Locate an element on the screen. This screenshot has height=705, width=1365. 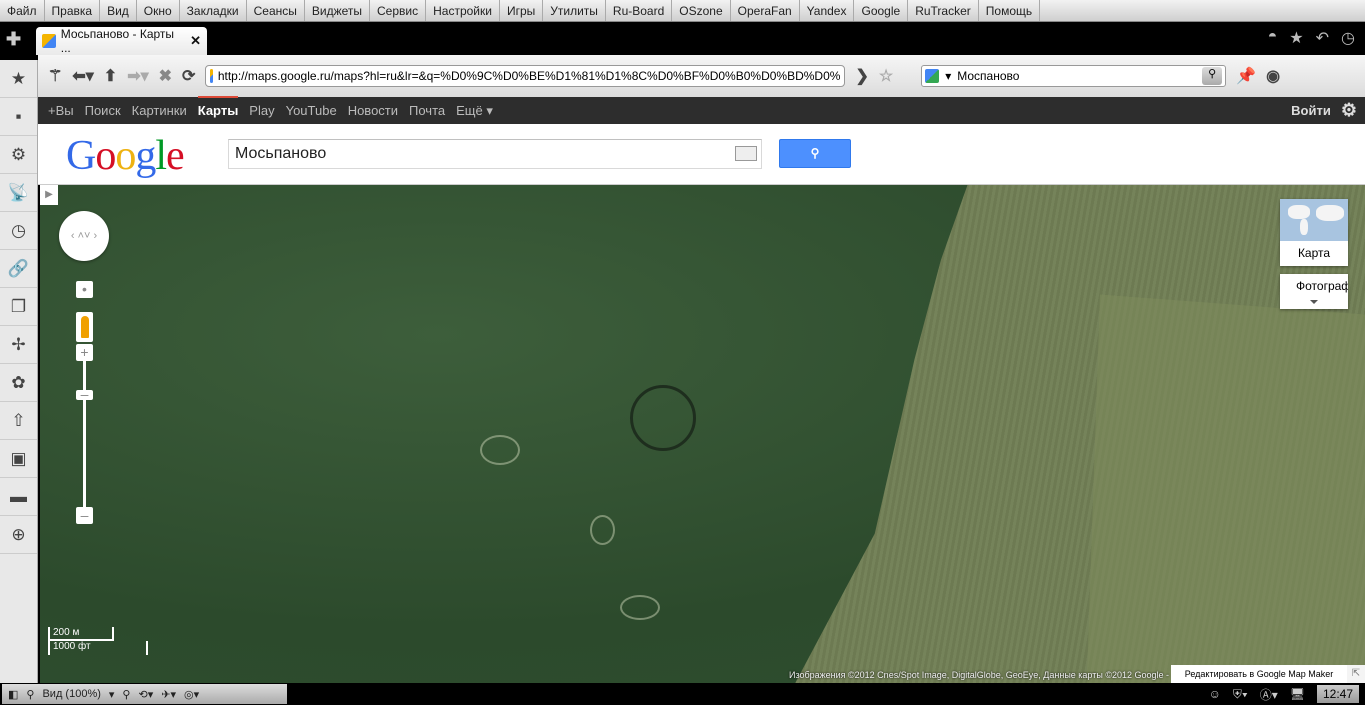
tab-bar: ✚ Мосьпаново - Карты ... ✕ ◓ ★ ↶ ◷ is located at coordinates (682, 38).